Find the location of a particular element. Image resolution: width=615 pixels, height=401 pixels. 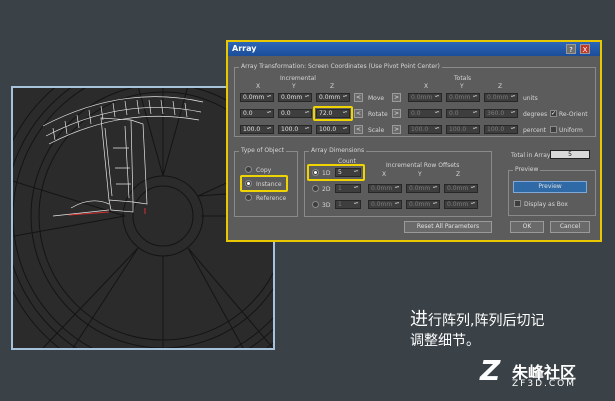

caption-line-1-text: 行阵列,阵列后切记 is located at coordinates (486, 321).